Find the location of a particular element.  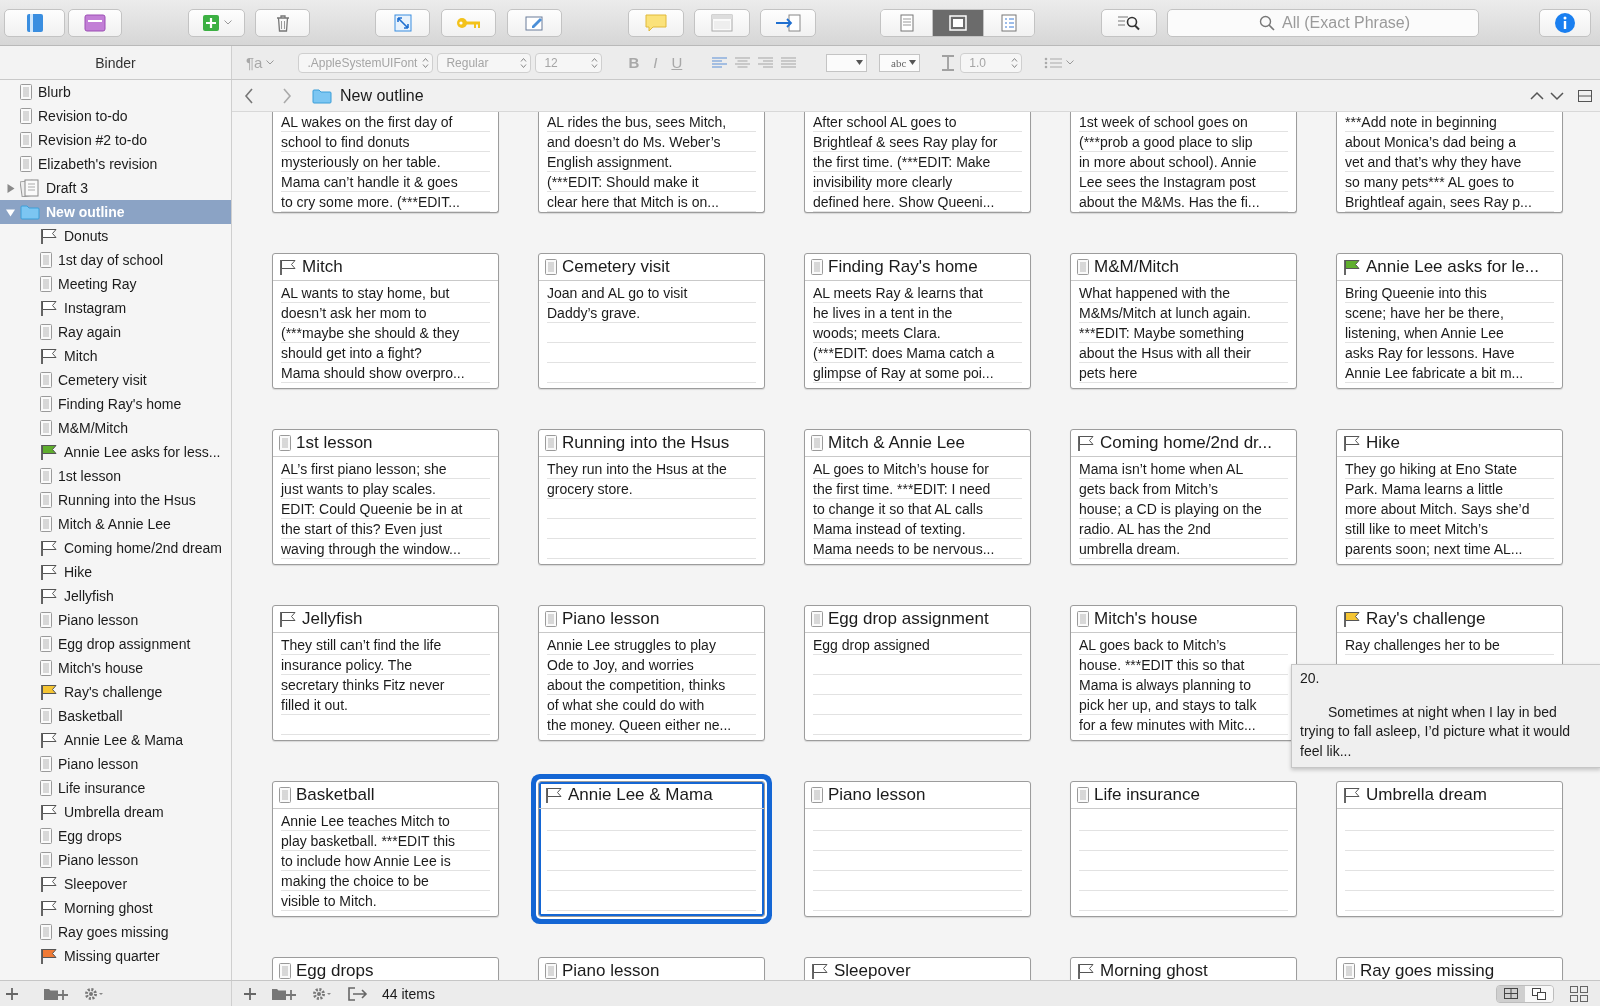

index-card: Umbrella dream is located at coordinates (1449, 849).